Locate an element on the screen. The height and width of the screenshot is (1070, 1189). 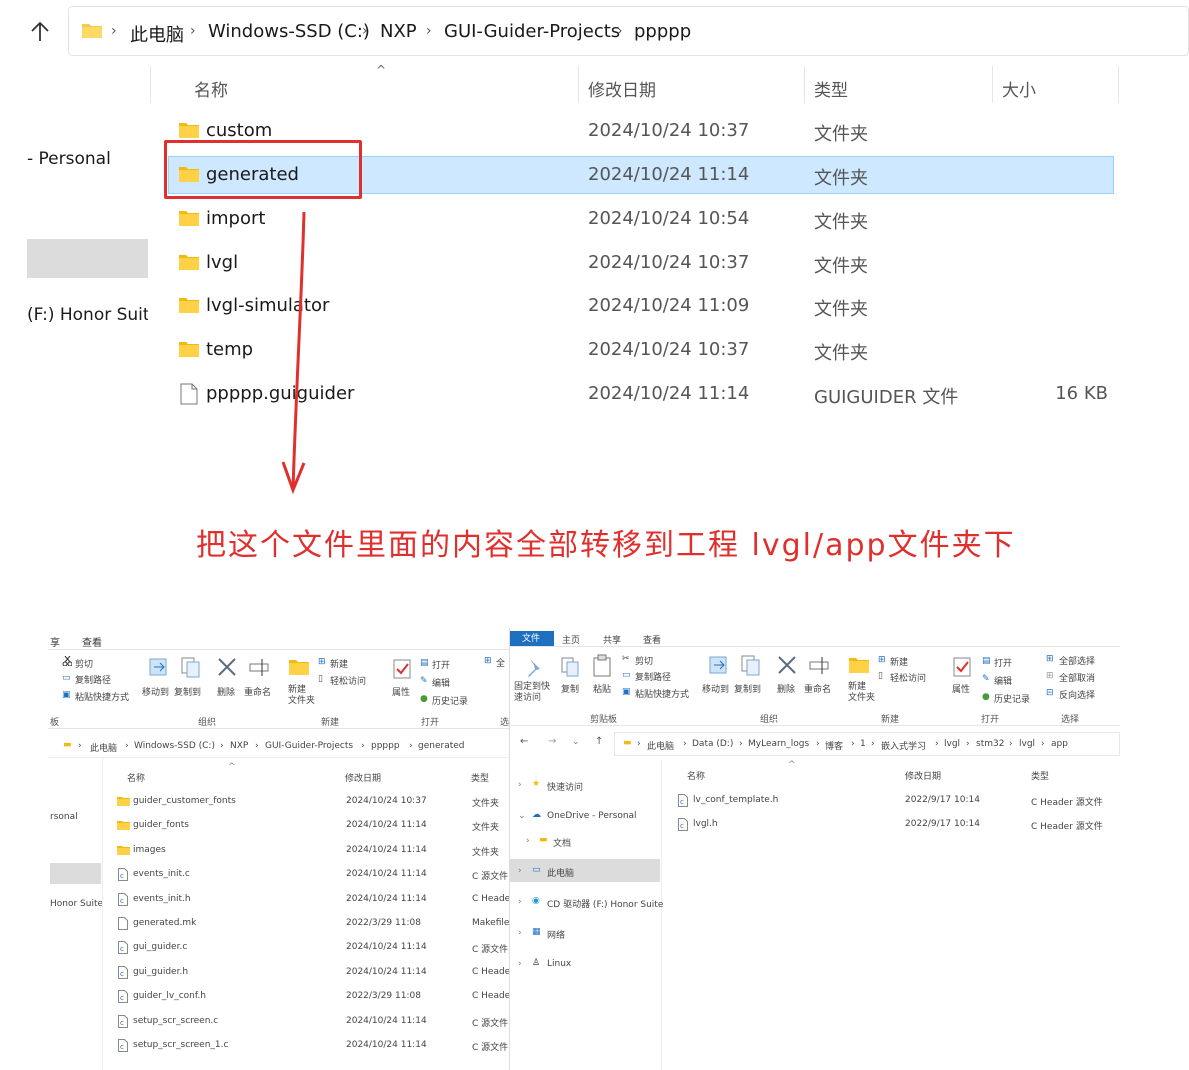
nav-documents: 文档 is located at coordinates (562, 842).